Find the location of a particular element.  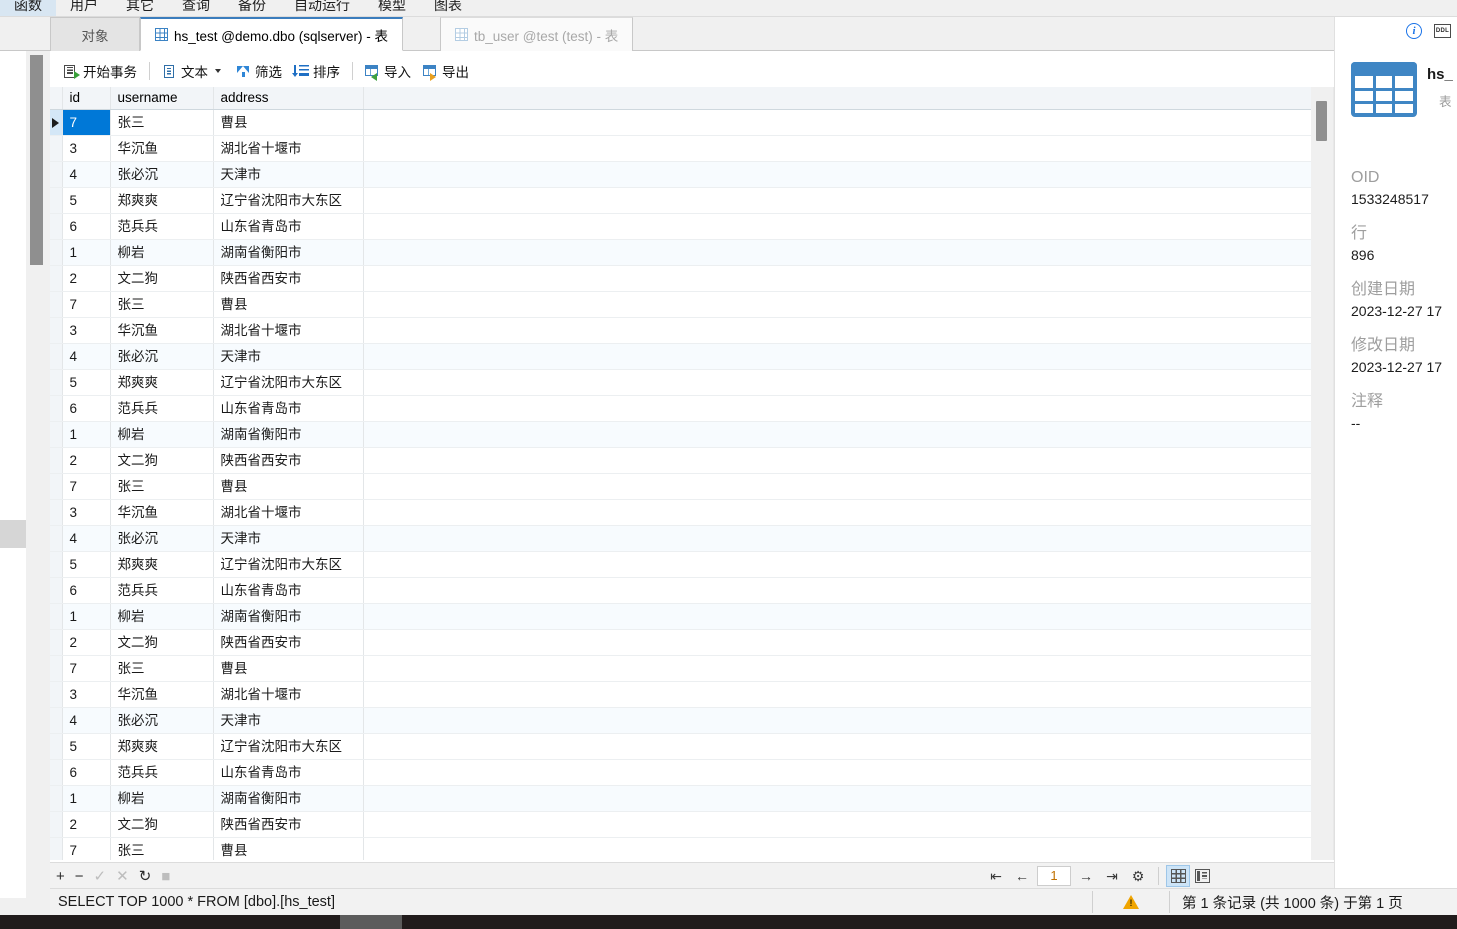

begin-transaction-button: 开始事务 is located at coordinates (100, 71).